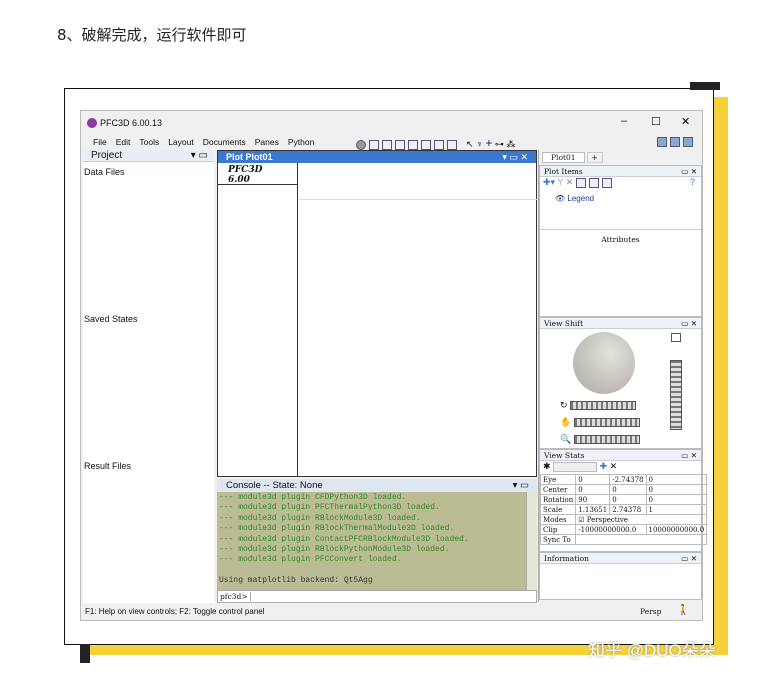 The image size is (778, 679). What do you see at coordinates (224, 142) in the screenshot?
I see `menu-documents: Documents` at bounding box center [224, 142].